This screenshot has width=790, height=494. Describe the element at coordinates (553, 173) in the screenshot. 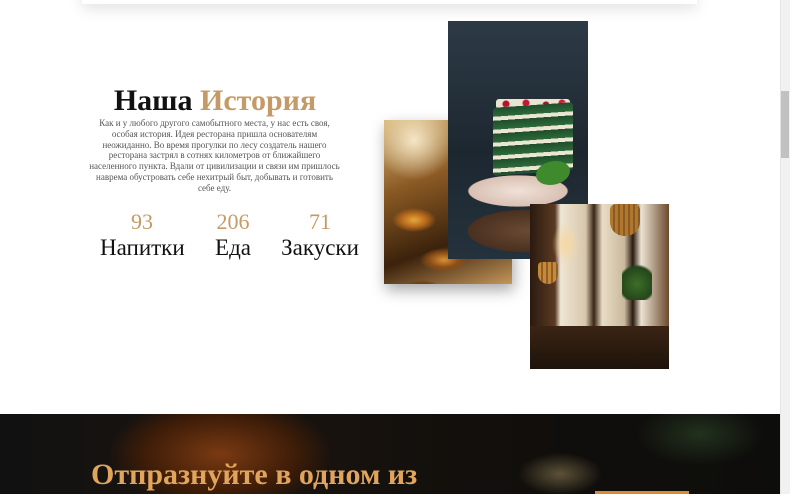

I see `garnish-leaf` at that location.